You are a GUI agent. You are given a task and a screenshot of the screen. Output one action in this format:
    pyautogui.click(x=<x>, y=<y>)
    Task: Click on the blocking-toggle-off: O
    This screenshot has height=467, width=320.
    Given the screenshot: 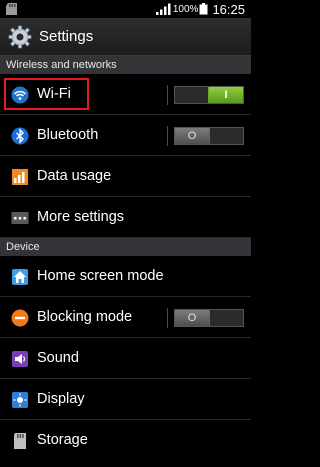 What is the action you would take?
    pyautogui.click(x=192, y=318)
    